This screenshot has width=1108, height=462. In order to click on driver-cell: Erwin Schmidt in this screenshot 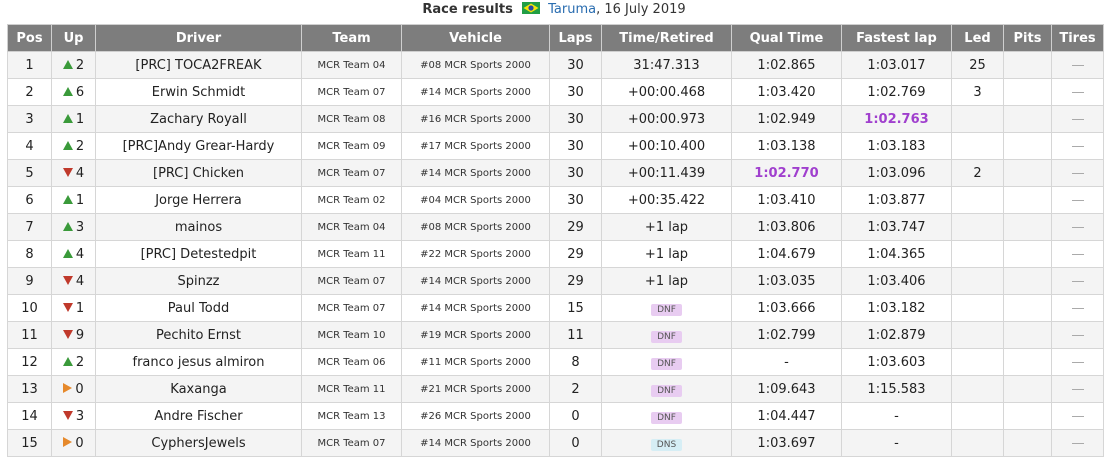, I will do `click(198, 92)`.